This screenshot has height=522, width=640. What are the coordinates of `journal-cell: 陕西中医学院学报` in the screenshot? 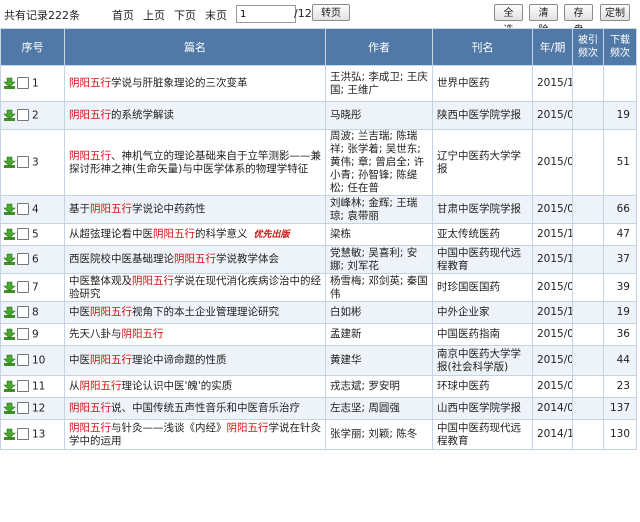 It's located at (482, 115).